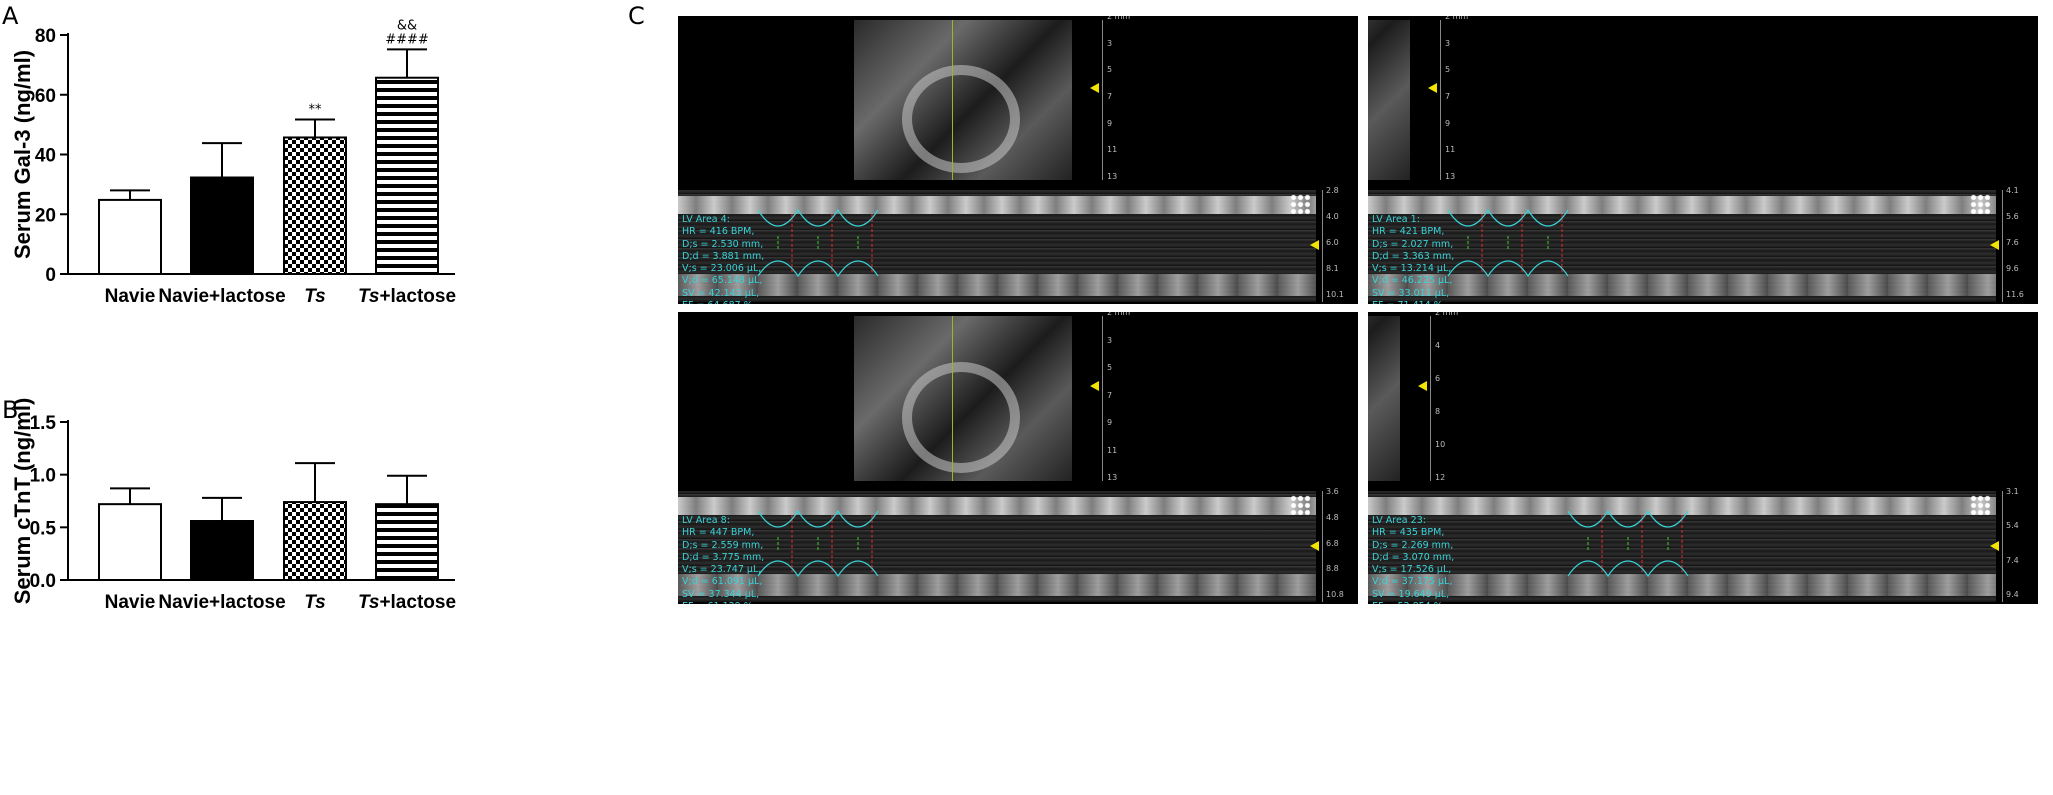  What do you see at coordinates (721, 594) in the screenshot?
I see `measurement-line: SV = 37.344 μL,` at bounding box center [721, 594].